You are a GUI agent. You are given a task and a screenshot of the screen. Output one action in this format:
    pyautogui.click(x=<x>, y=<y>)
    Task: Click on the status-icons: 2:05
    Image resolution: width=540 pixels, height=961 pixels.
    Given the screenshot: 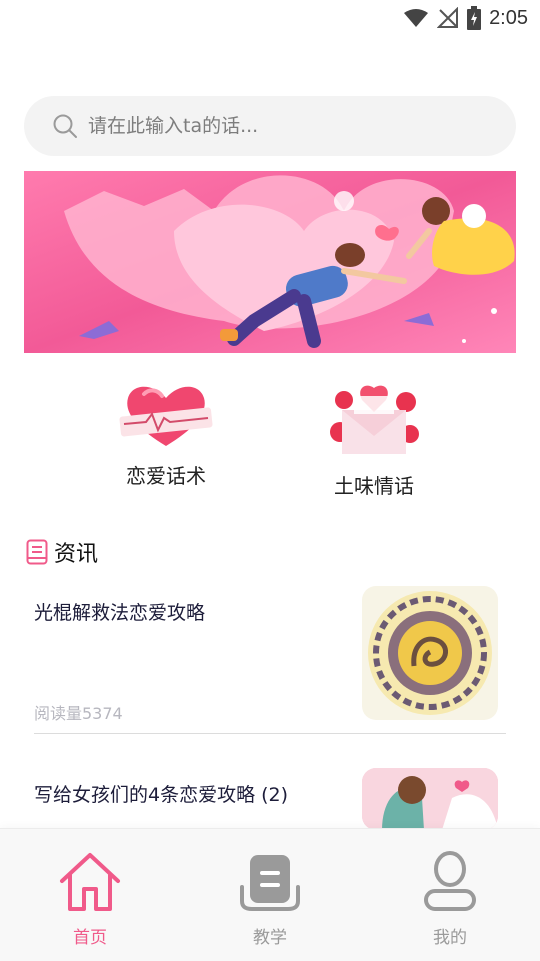 What is the action you would take?
    pyautogui.click(x=465, y=18)
    